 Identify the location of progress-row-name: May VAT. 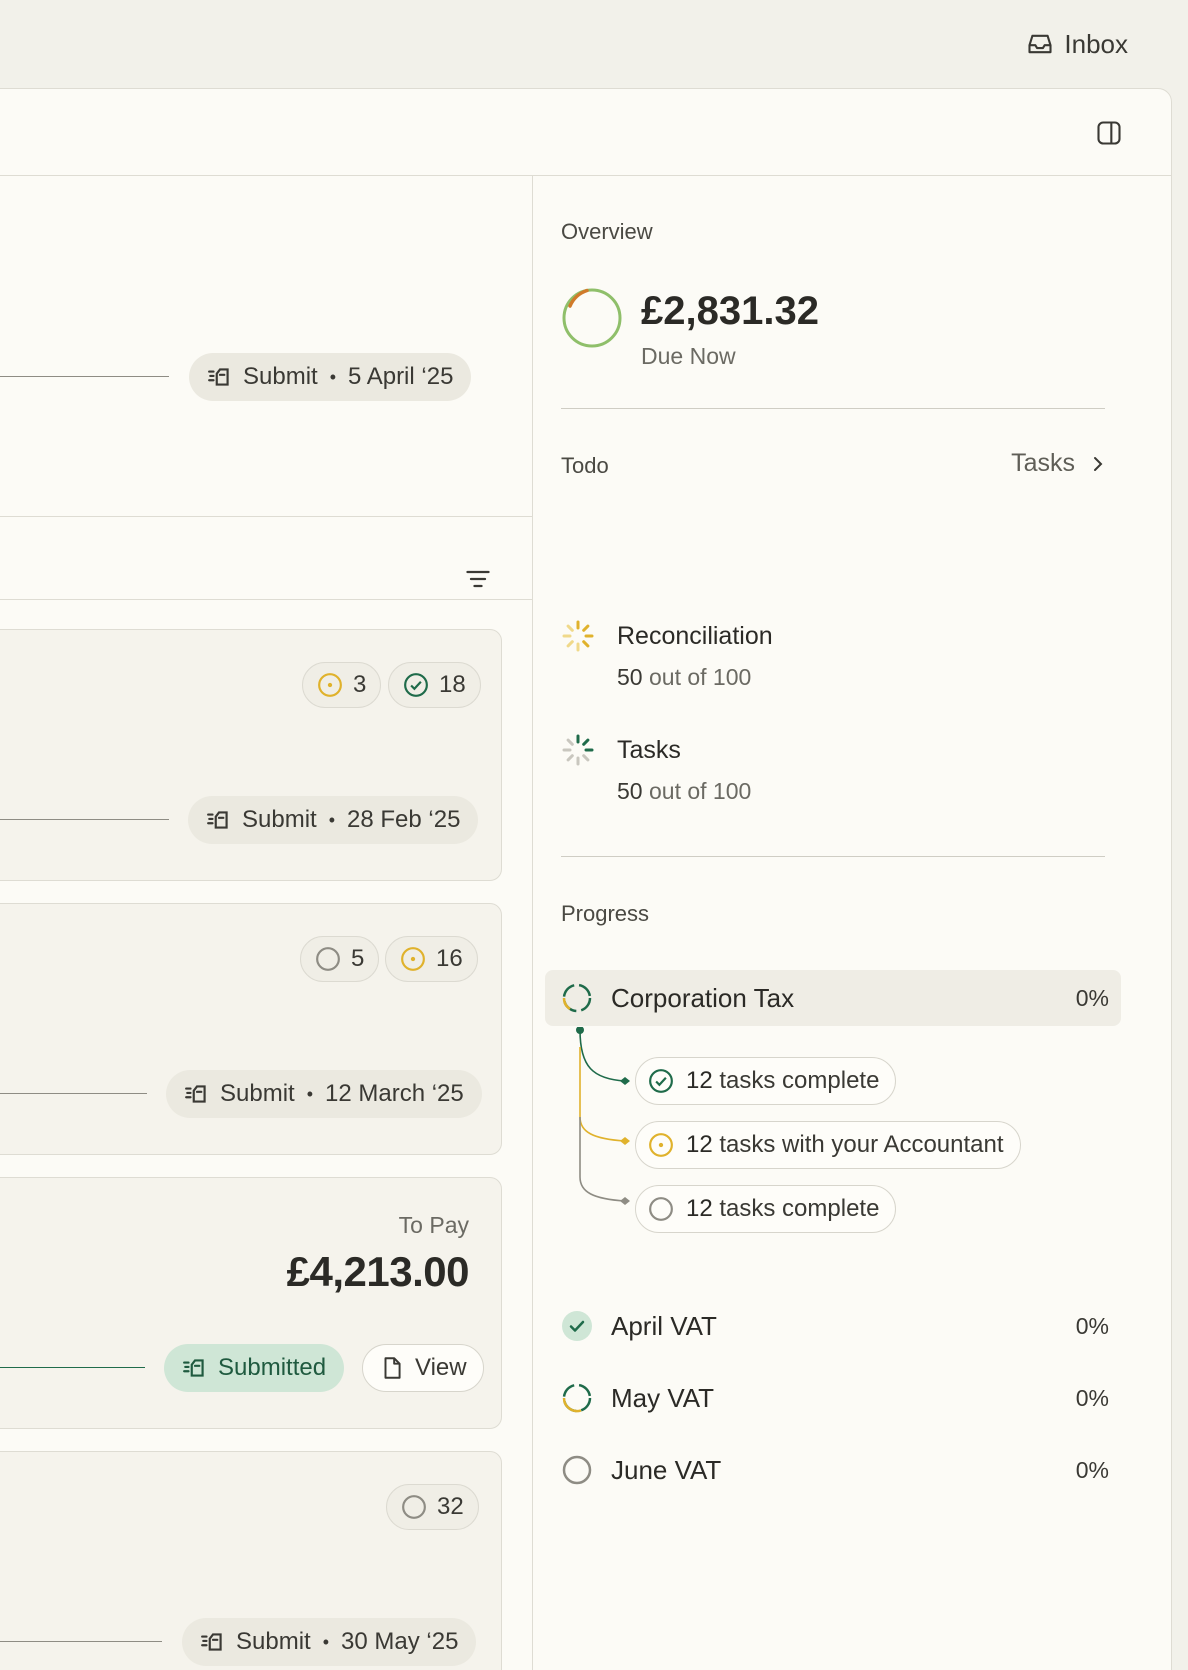
(663, 1397).